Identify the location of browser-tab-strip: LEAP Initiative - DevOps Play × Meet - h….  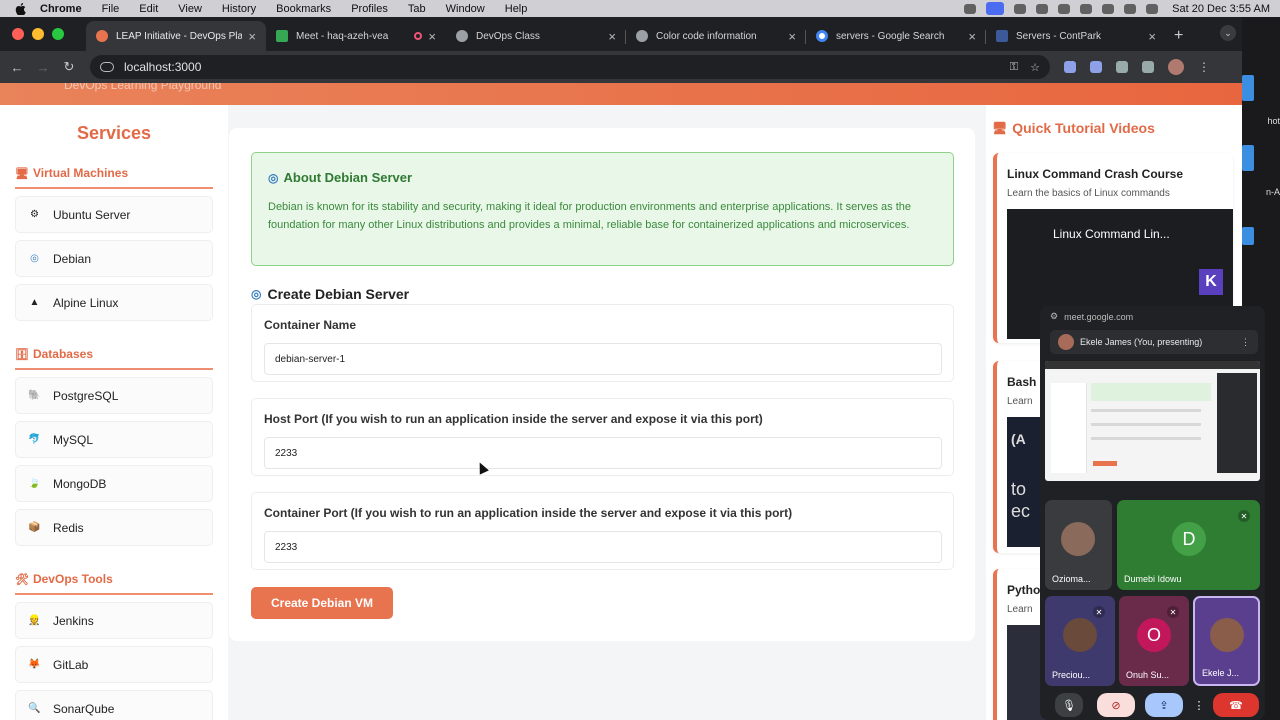
(621, 34).